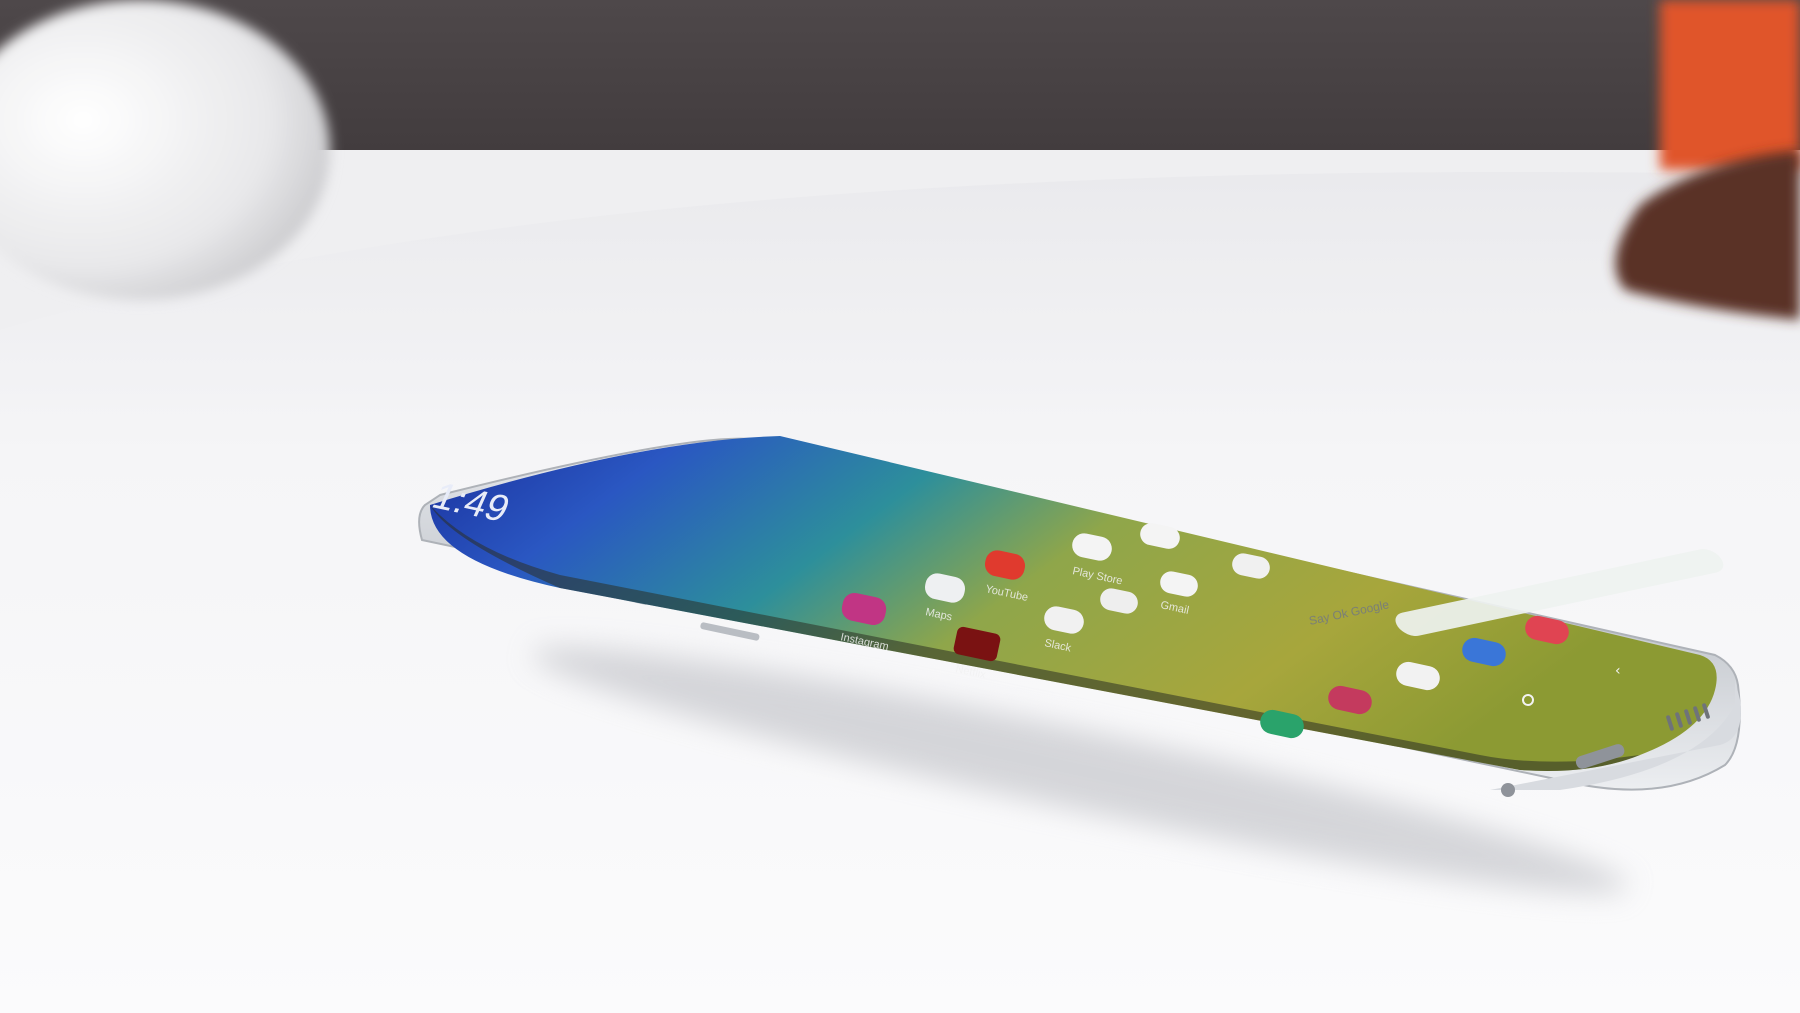 The image size is (1800, 1013). What do you see at coordinates (1508, 790) in the screenshot?
I see `headphone-jack` at bounding box center [1508, 790].